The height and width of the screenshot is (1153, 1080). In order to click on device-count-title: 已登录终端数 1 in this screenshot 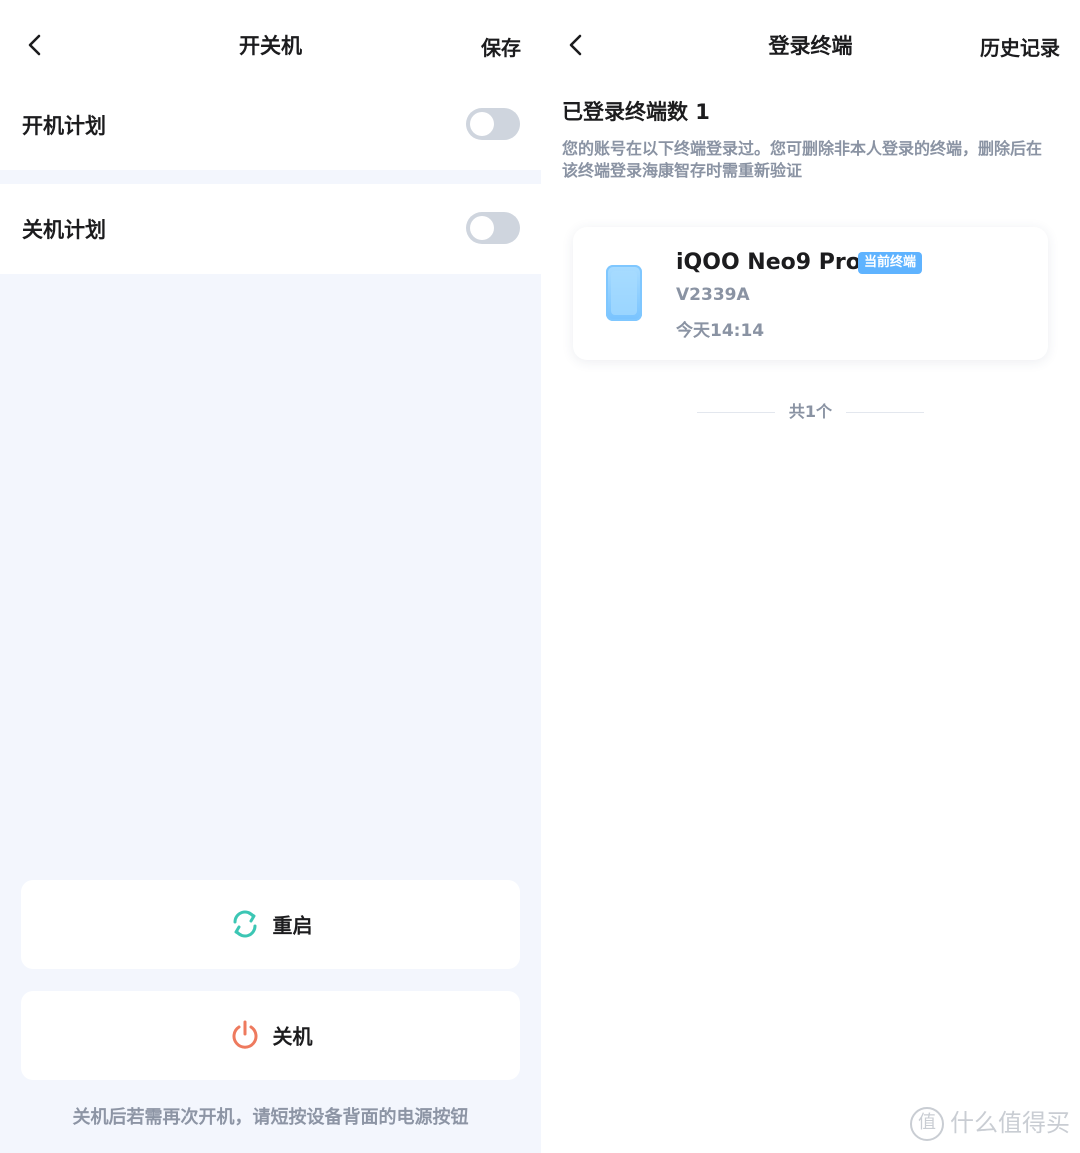, I will do `click(636, 112)`.